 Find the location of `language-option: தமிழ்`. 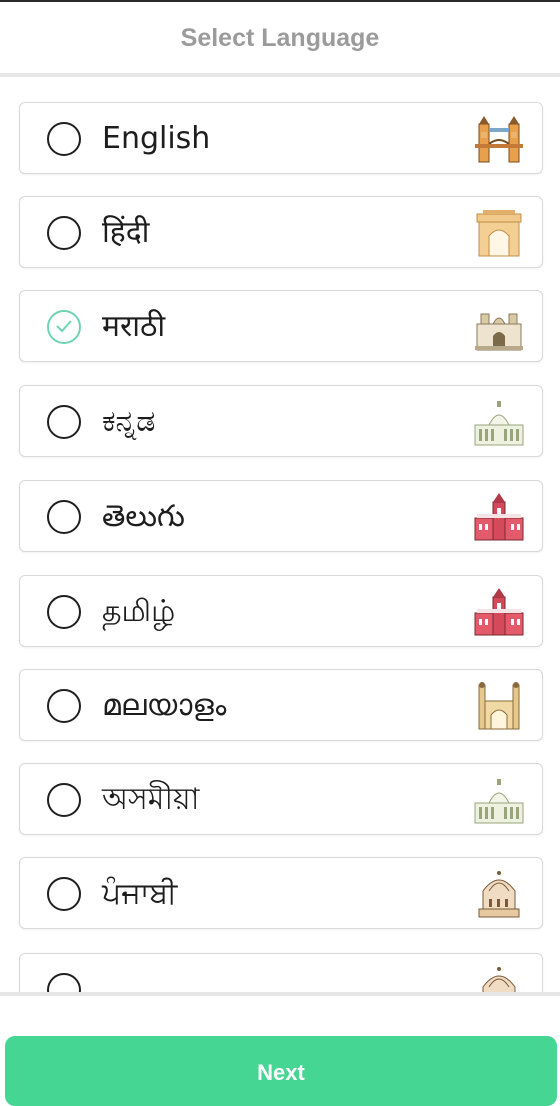

language-option: தமிழ் is located at coordinates (281, 611).